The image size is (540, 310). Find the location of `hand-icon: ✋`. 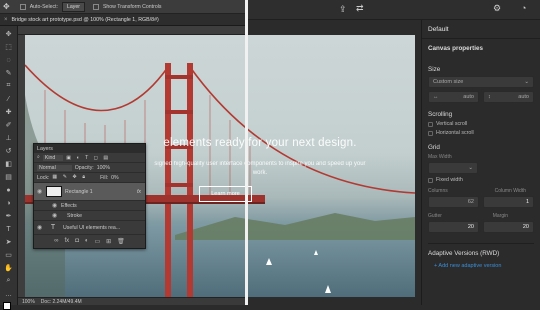

hand-icon: ✋ is located at coordinates (9, 268).